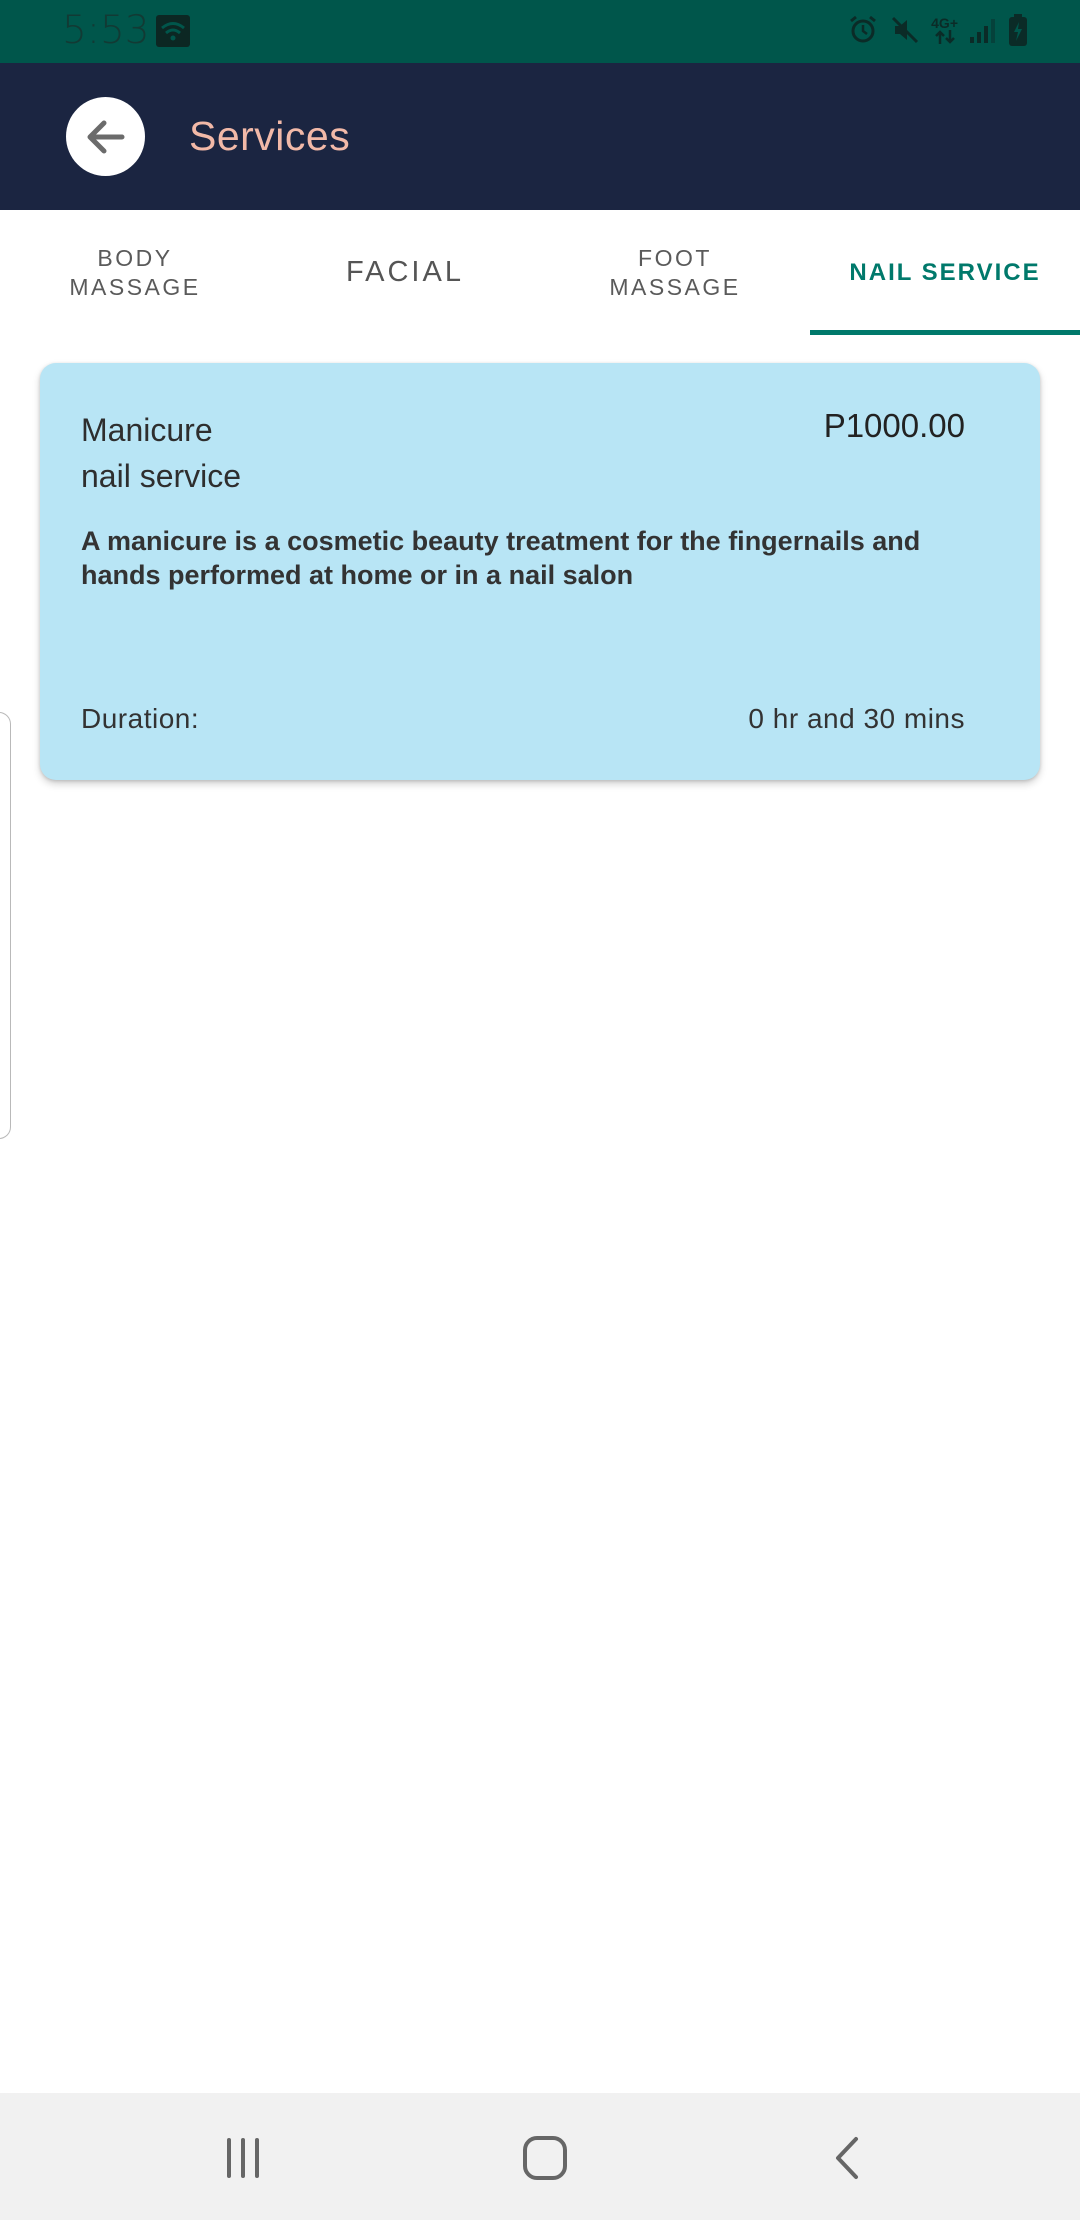  Describe the element at coordinates (173, 31) in the screenshot. I see `wifi-icon` at that location.